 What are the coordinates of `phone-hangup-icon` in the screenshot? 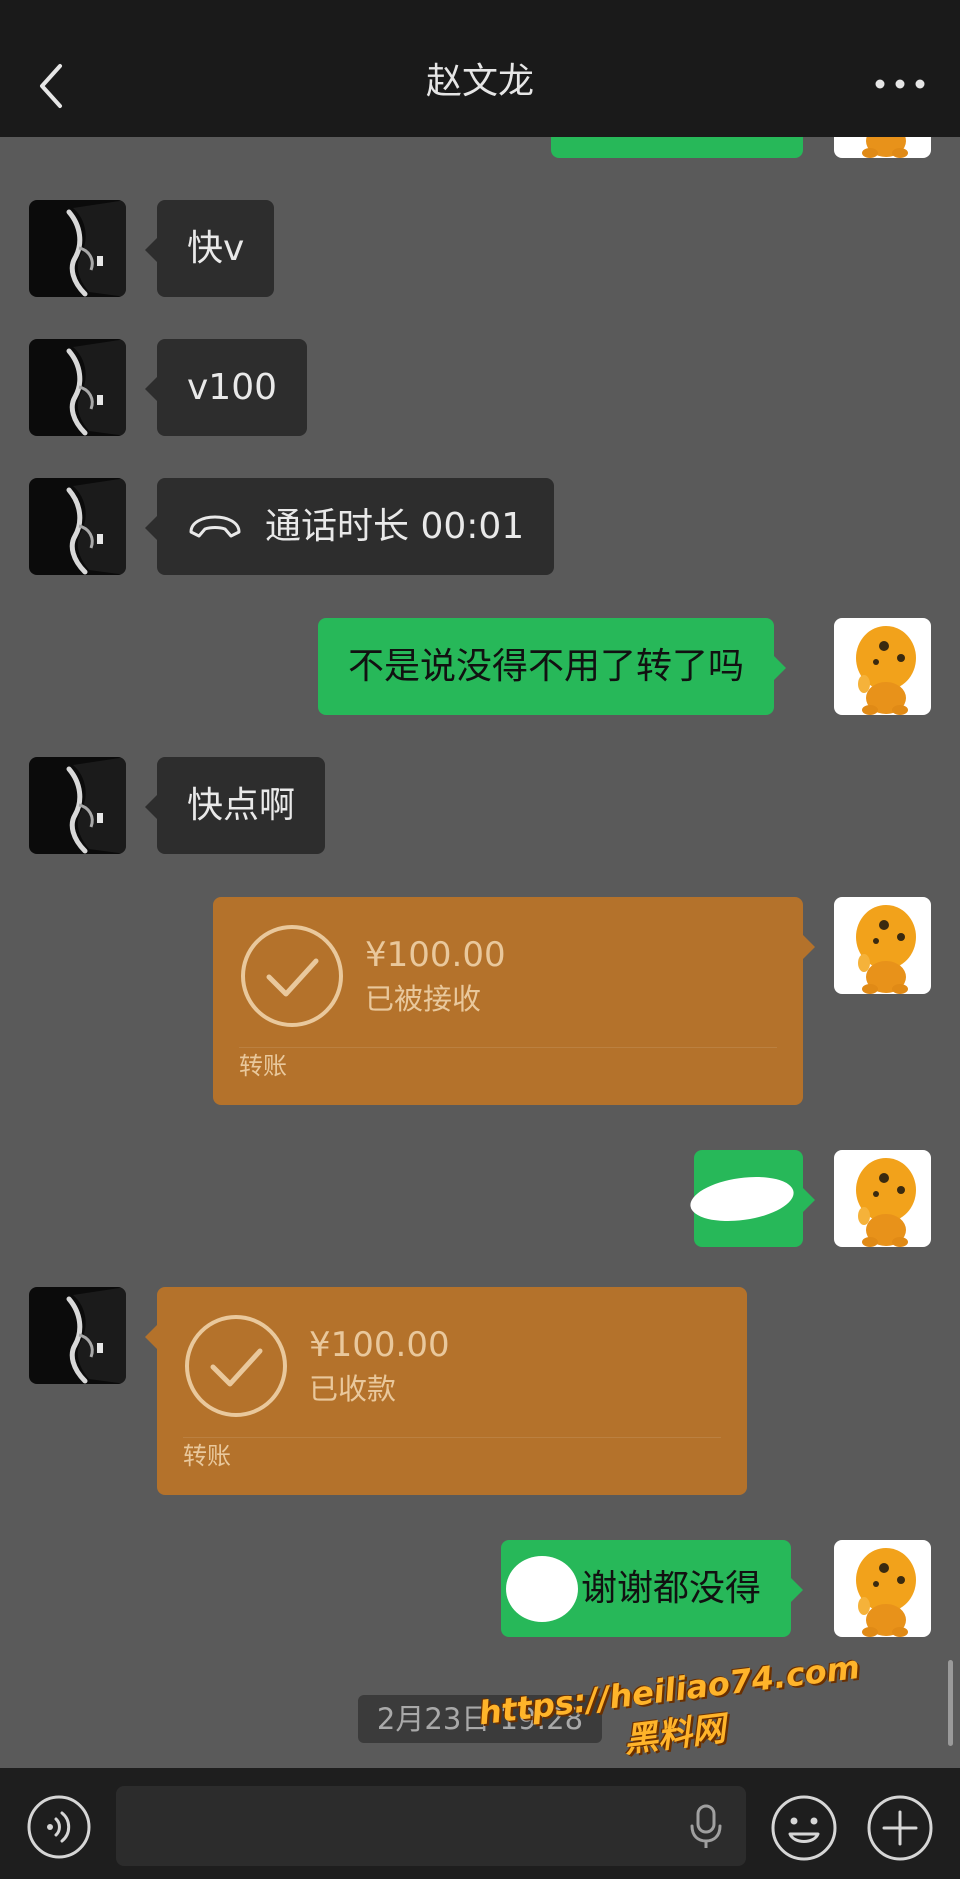 It's located at (215, 526).